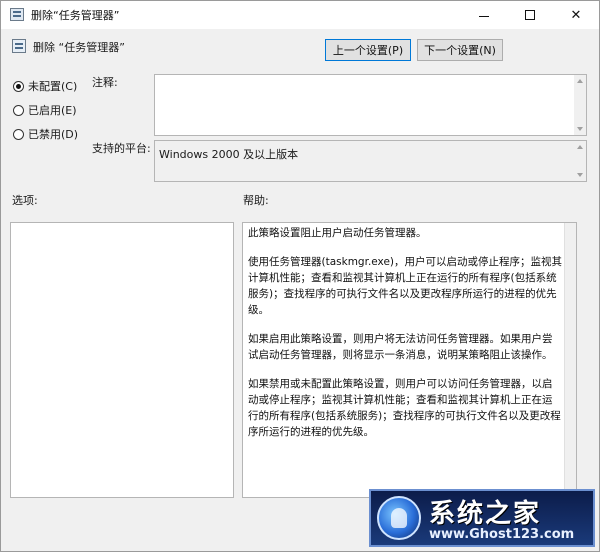  What do you see at coordinates (25, 200) in the screenshot?
I see `options-label: 选项:` at bounding box center [25, 200].